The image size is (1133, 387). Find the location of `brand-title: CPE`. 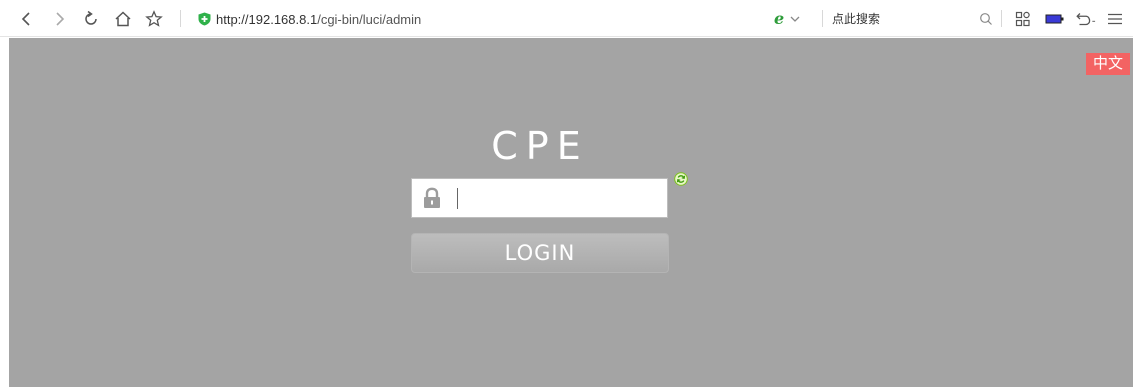

brand-title: CPE is located at coordinates (540, 146).